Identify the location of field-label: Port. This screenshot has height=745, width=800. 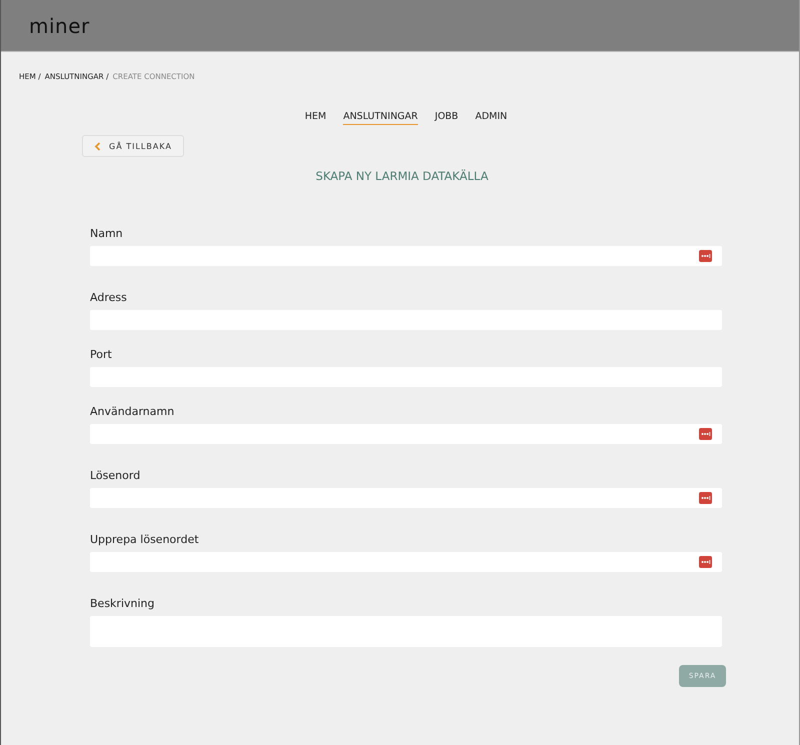
(101, 354).